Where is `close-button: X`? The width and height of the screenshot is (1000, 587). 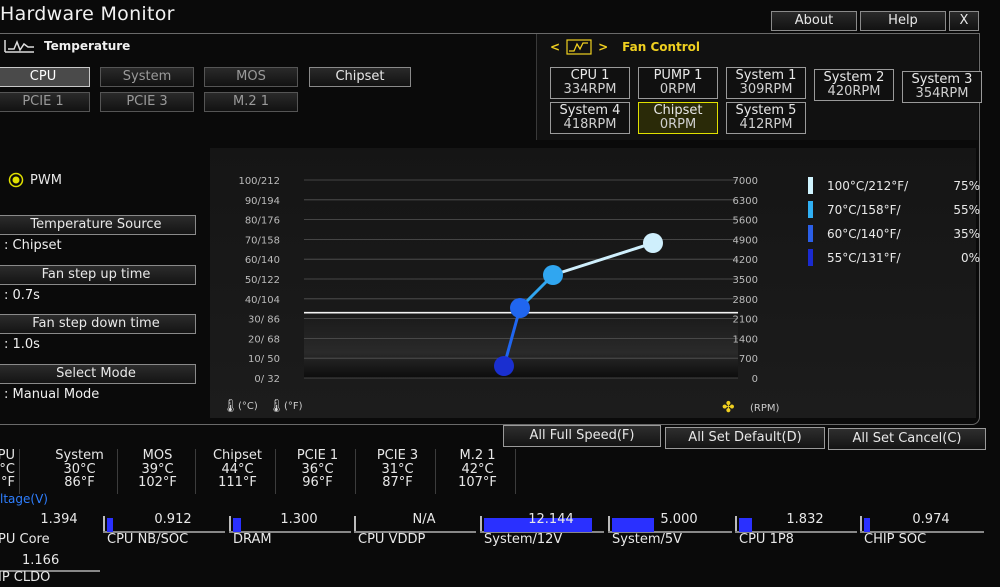
close-button: X is located at coordinates (964, 21).